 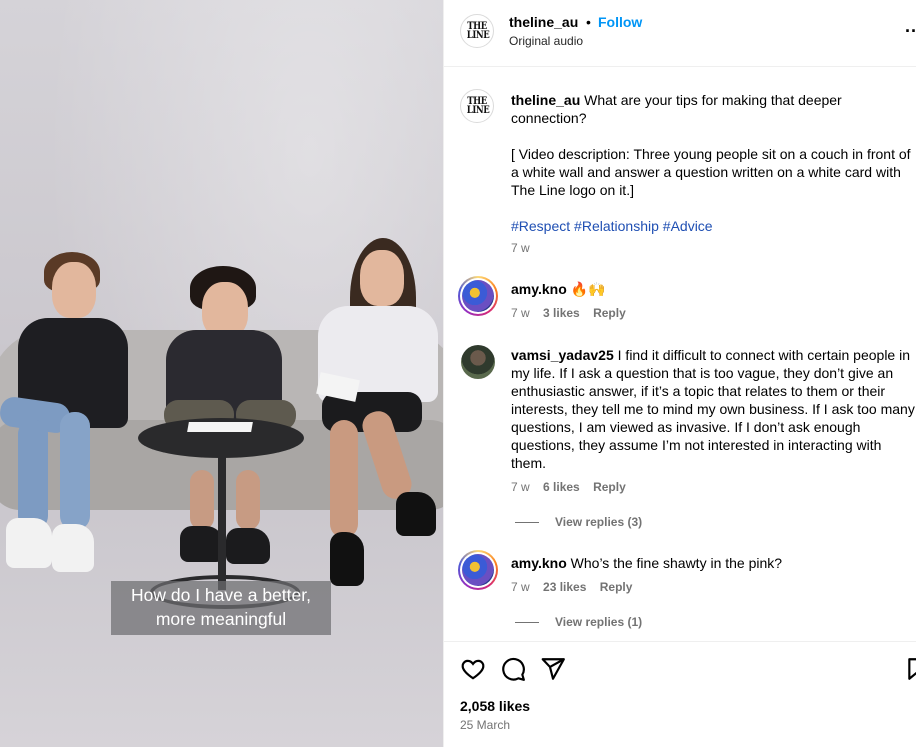 I want to click on video-subtitle: How do I have a better, more meaningful, so click(x=221, y=608).